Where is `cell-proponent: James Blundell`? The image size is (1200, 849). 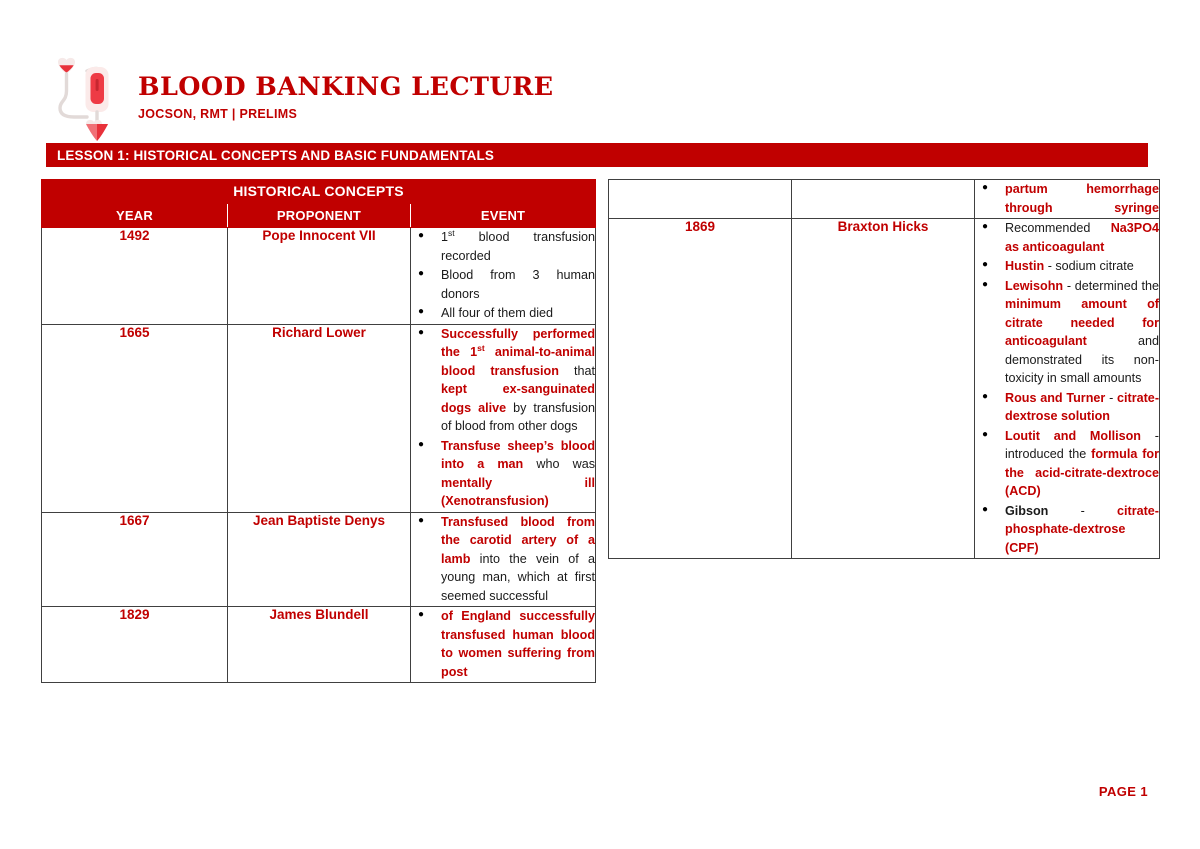 cell-proponent: James Blundell is located at coordinates (319, 644).